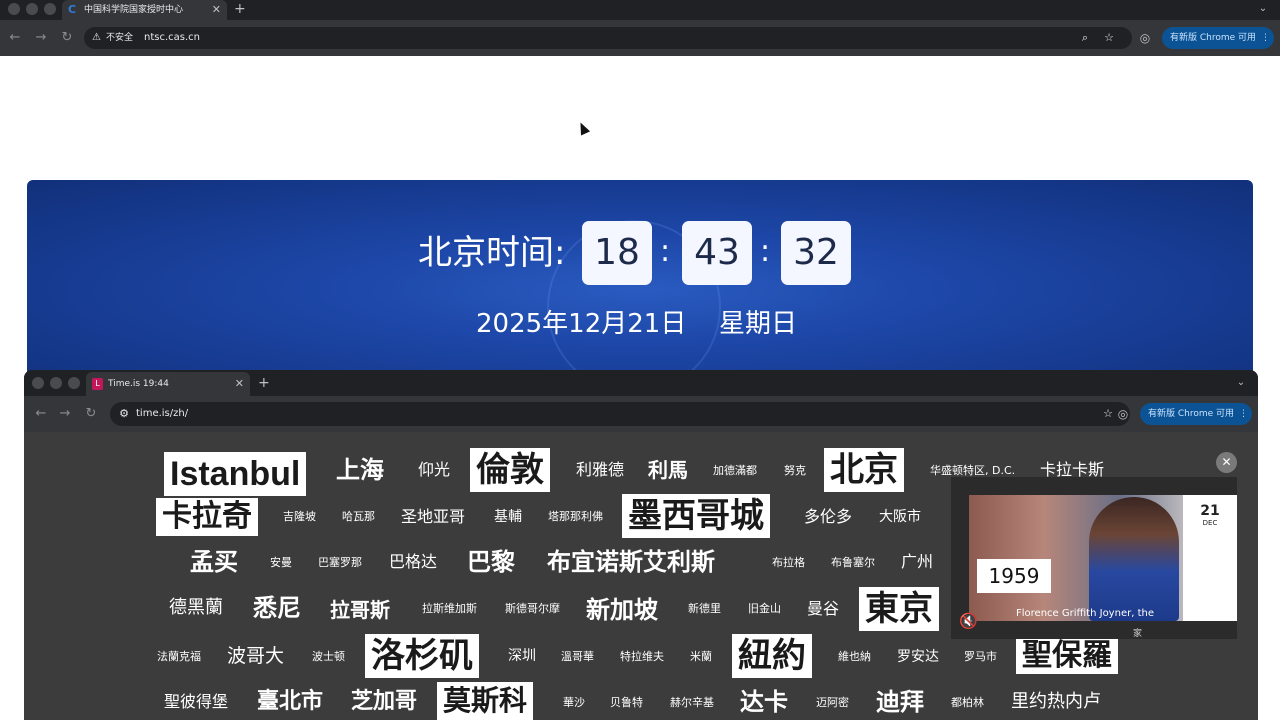 Image resolution: width=1280 pixels, height=720 pixels. What do you see at coordinates (340, 563) in the screenshot?
I see `city-link: 巴塞罗那` at bounding box center [340, 563].